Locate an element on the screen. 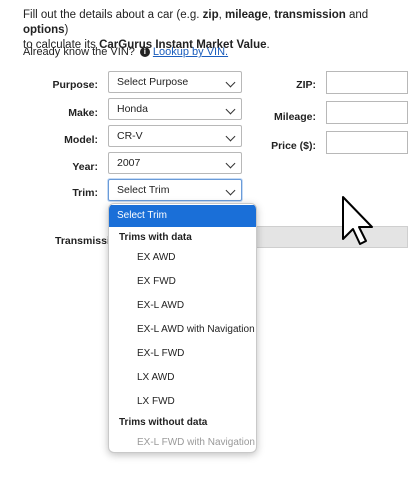  model-select-value: CR-V is located at coordinates (130, 136).